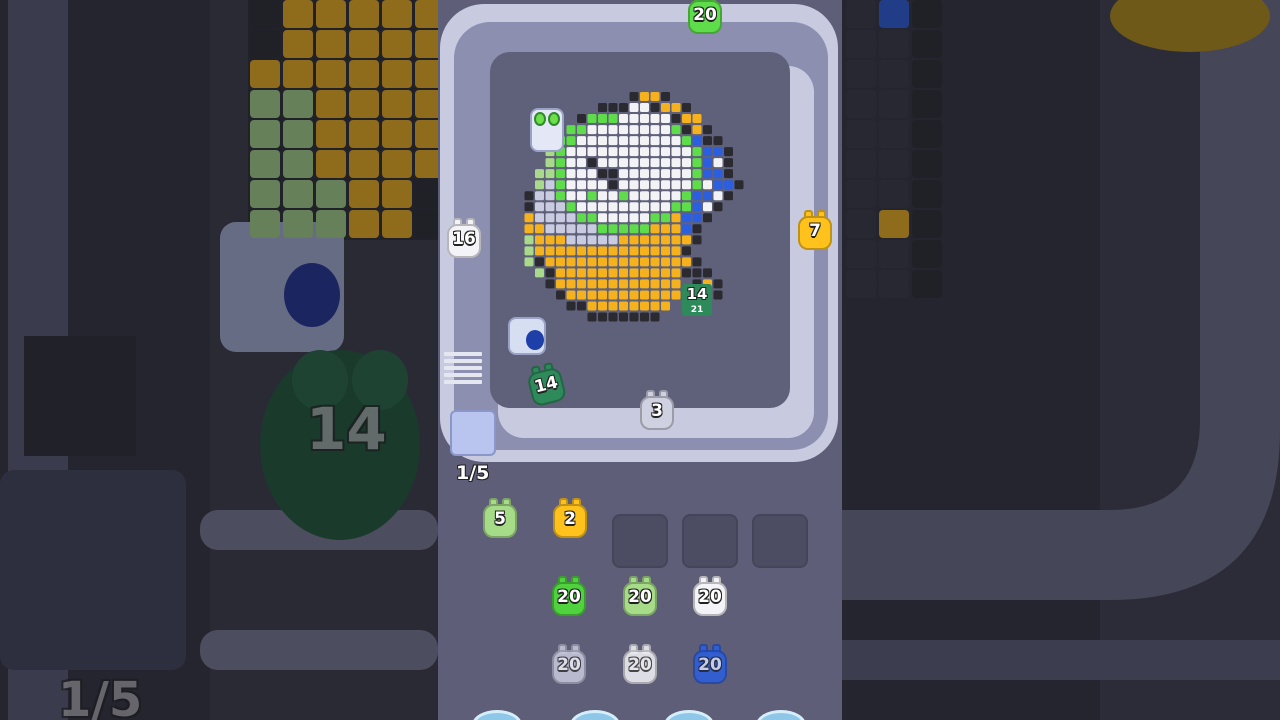  I want to click on pig-count: 16, so click(464, 239).